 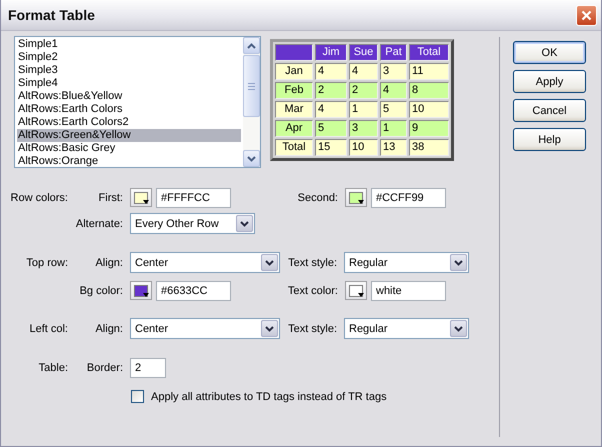 I want to click on header-cell: Total, so click(x=429, y=52).